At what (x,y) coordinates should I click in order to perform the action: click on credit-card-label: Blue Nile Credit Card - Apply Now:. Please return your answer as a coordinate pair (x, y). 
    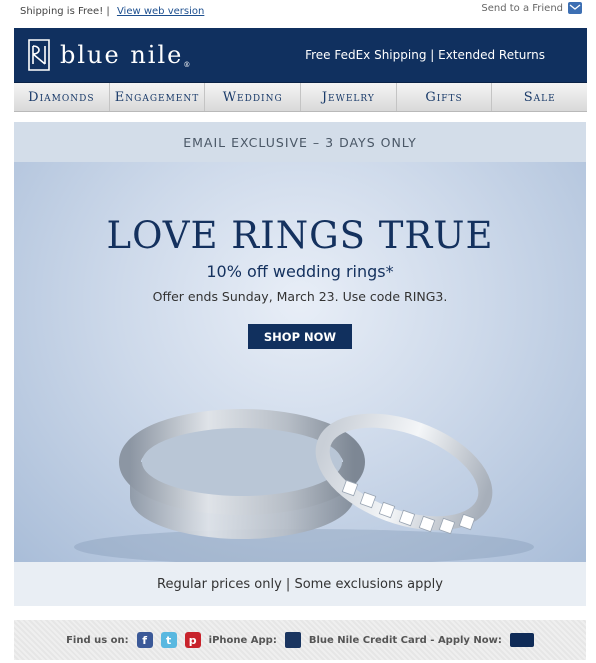
    Looking at the image, I should click on (405, 640).